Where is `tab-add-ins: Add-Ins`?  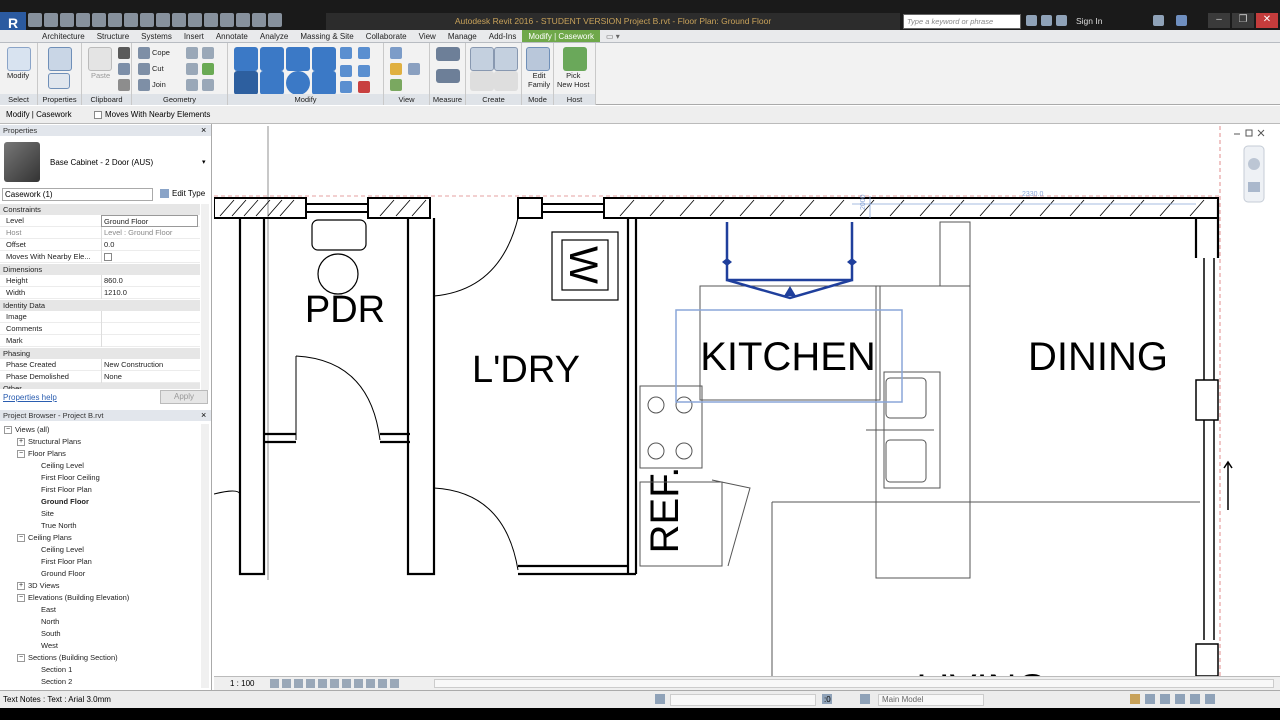
tab-add-ins: Add-Ins is located at coordinates (503, 36).